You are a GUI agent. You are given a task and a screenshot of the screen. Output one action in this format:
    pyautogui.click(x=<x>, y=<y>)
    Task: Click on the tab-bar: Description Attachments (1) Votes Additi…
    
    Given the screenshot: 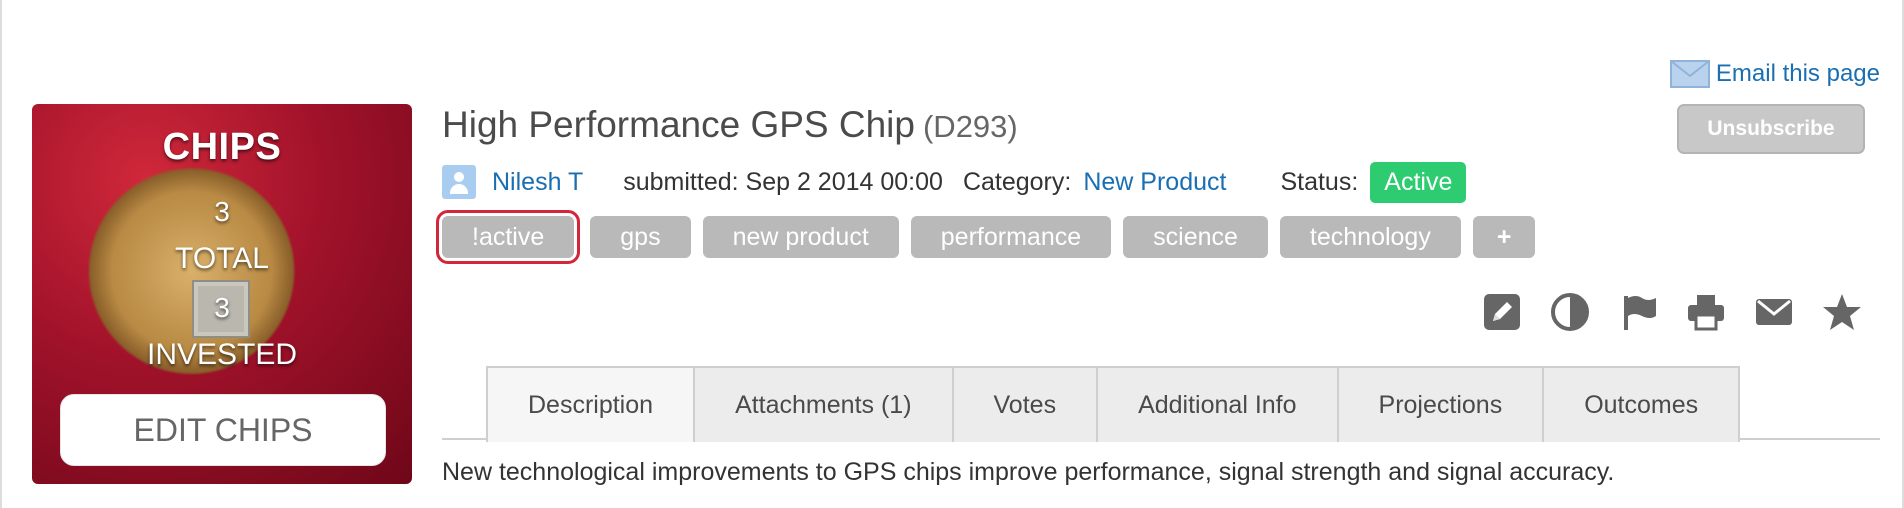 What is the action you would take?
    pyautogui.click(x=1113, y=404)
    